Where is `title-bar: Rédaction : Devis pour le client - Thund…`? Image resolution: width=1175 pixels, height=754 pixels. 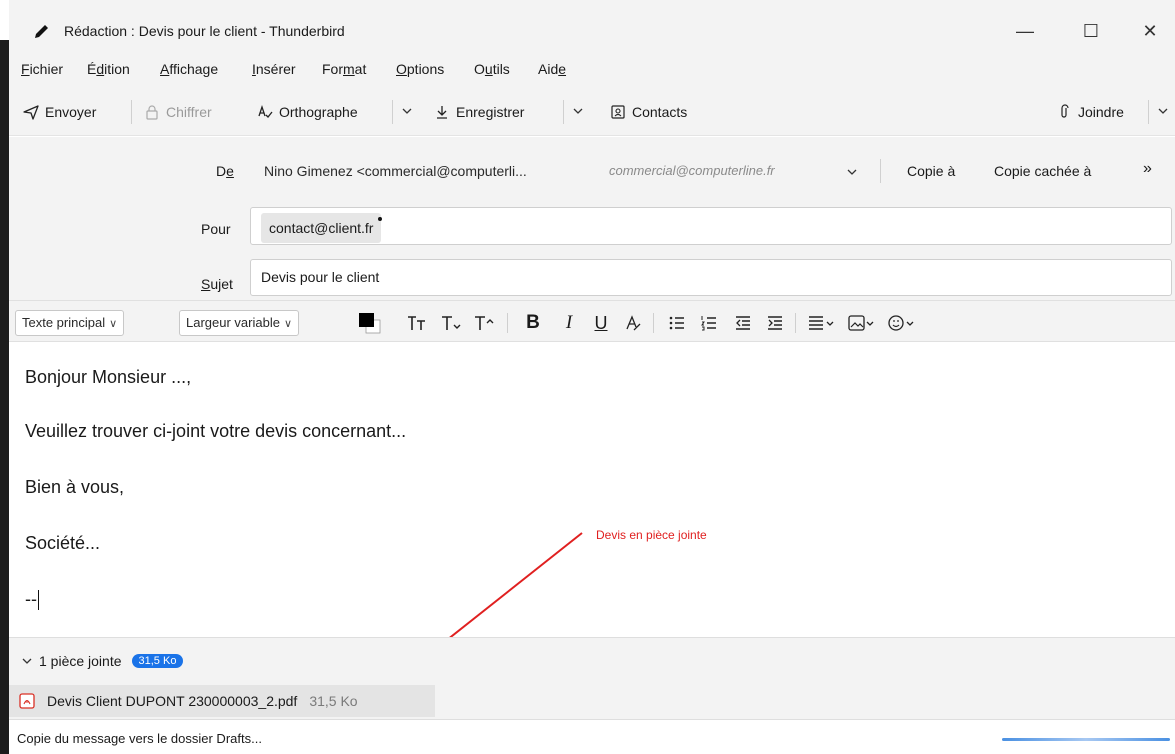 title-bar: Rédaction : Devis pour le client - Thund… is located at coordinates (592, 26).